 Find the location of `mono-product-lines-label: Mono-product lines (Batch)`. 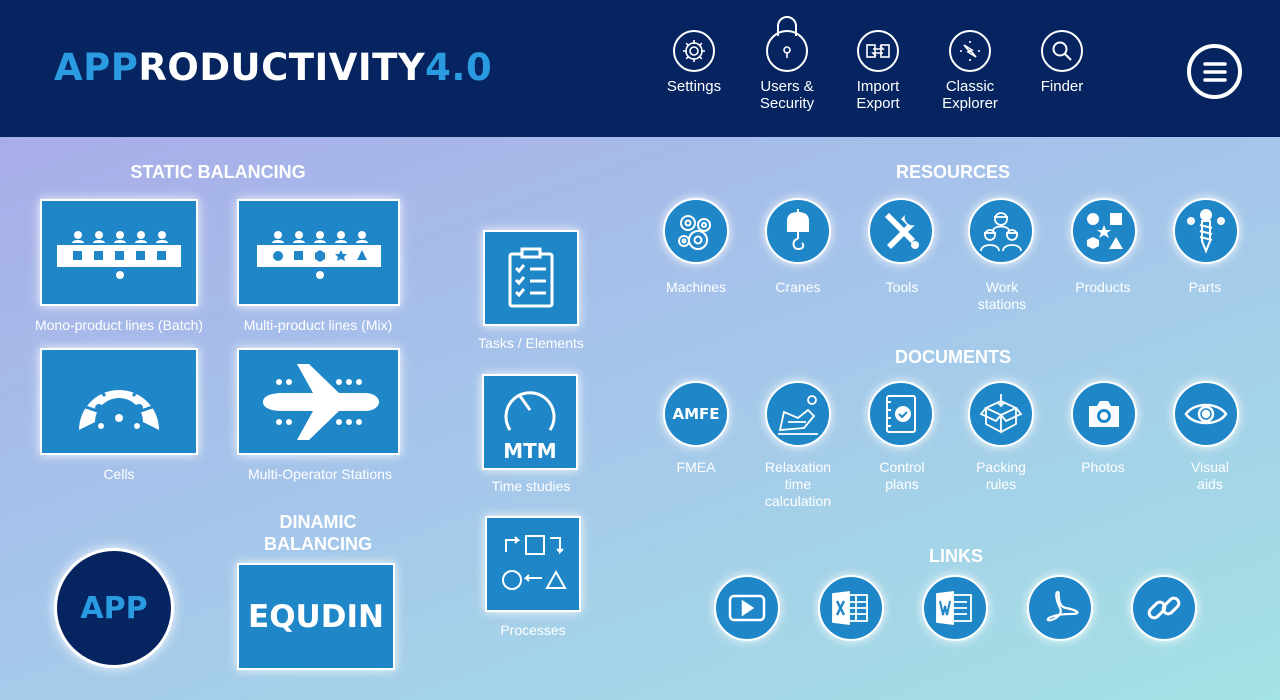

mono-product-lines-label: Mono-product lines (Batch) is located at coordinates (119, 325).